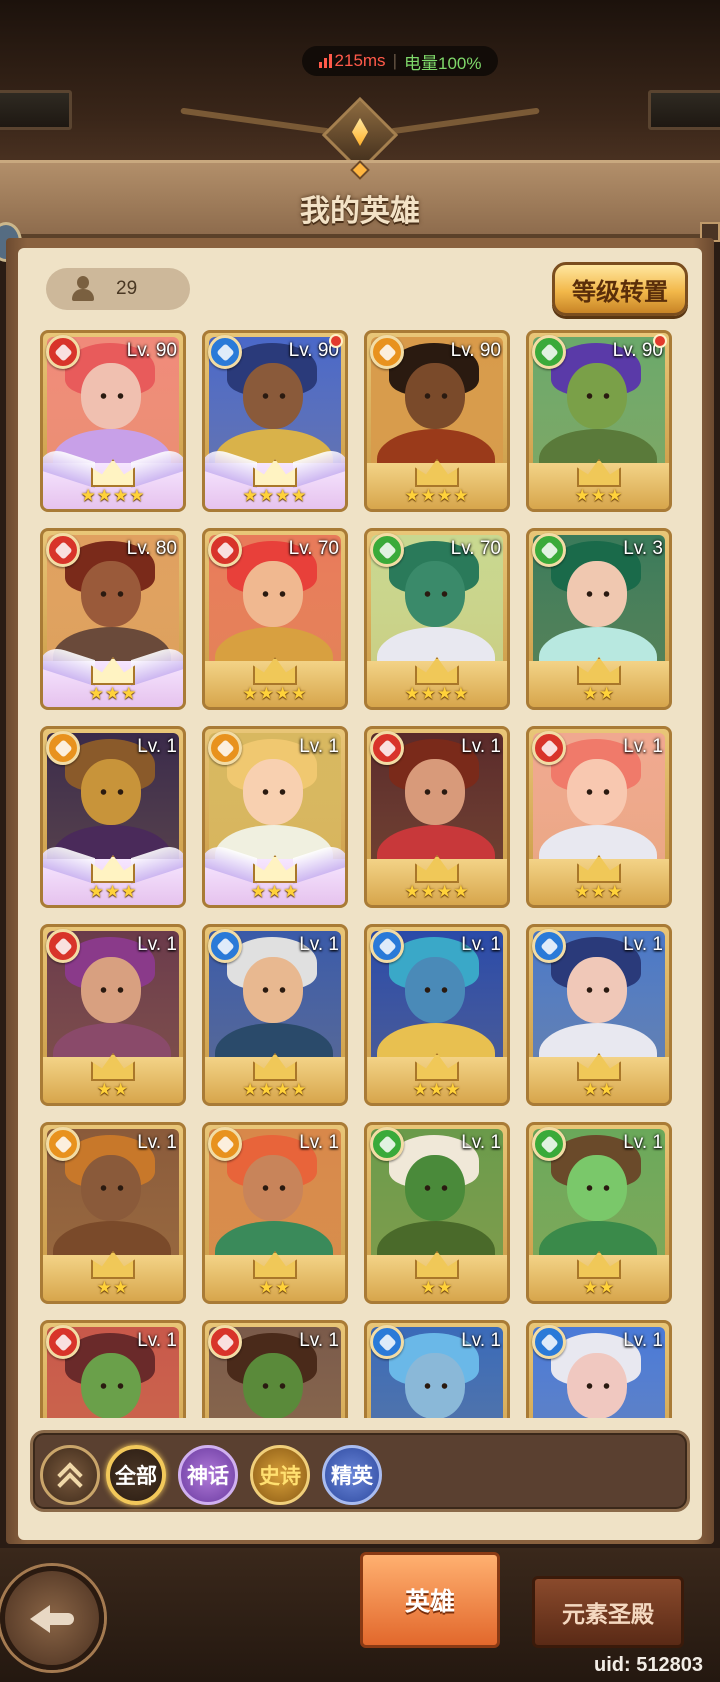  Describe the element at coordinates (599, 619) in the screenshot. I see `hero-card: Lv. 3 ★★` at that location.